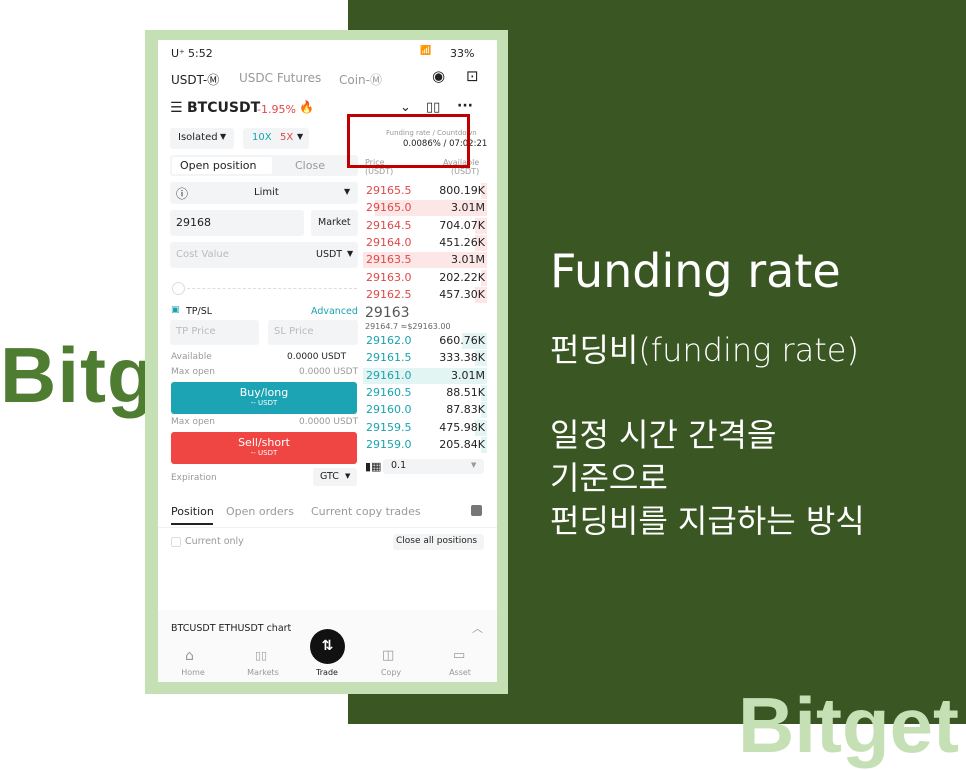 This screenshot has width=966, height=771. I want to click on tpsl-label: TP/SL, so click(199, 311).